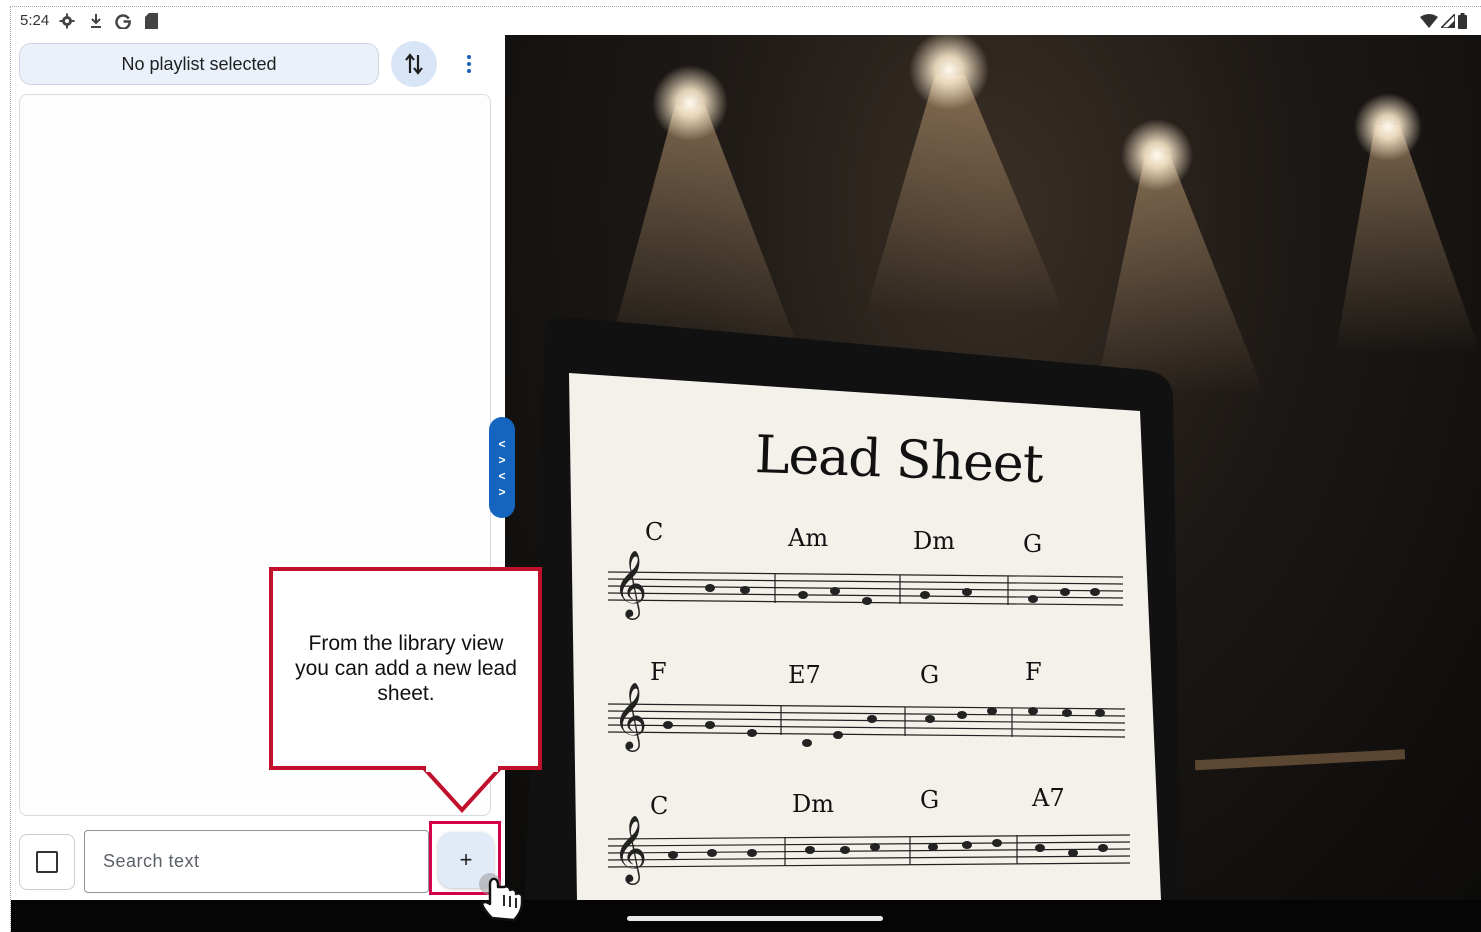  I want to click on hand-pointer-icon, so click(501, 897).